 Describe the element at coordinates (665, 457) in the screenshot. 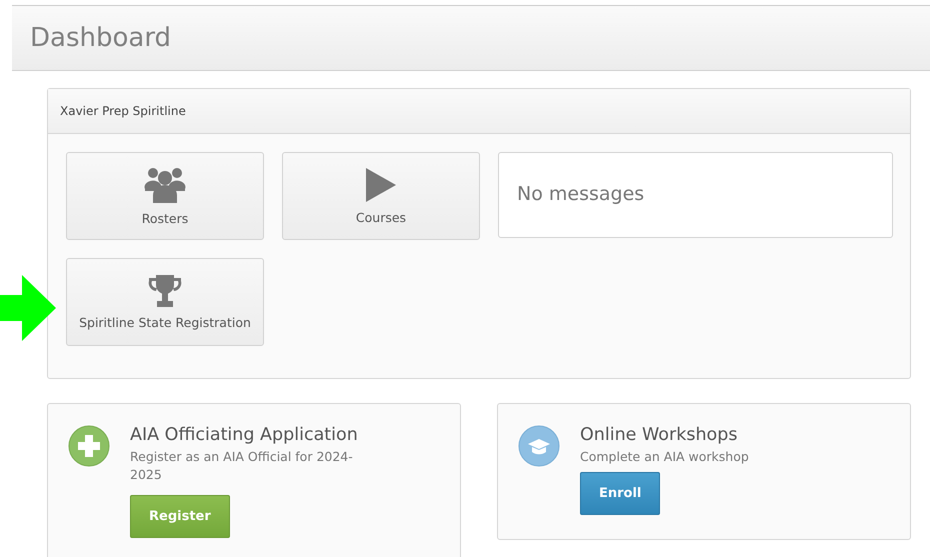

I see `card-description: Complete an AIA workshop` at that location.